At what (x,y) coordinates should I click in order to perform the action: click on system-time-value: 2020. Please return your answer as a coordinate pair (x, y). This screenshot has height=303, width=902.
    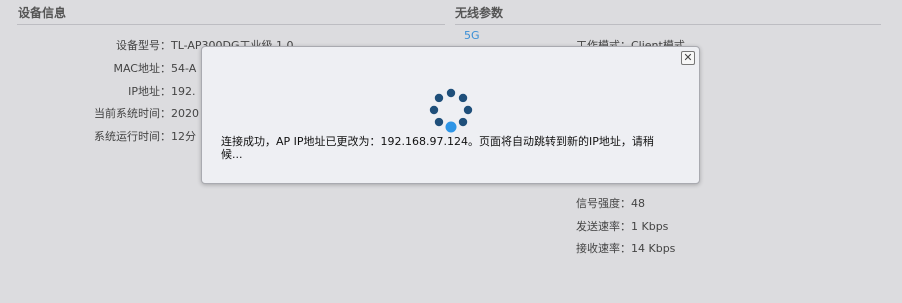
    Looking at the image, I should click on (185, 113).